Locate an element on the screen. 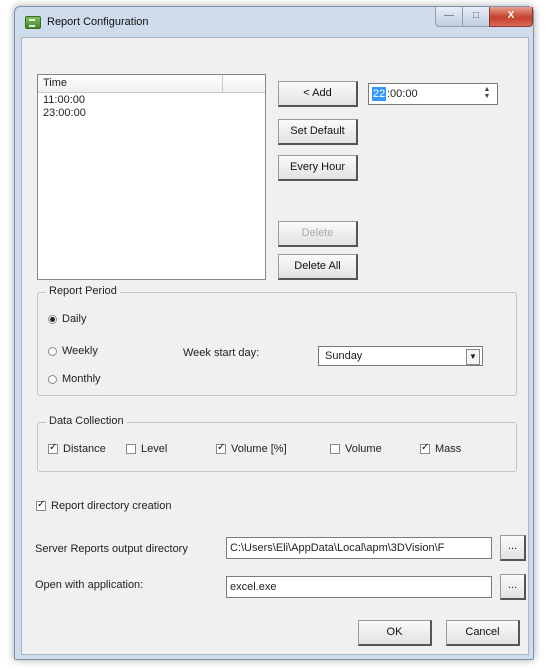 The width and height of the screenshot is (547, 670). checkbox-distance-box is located at coordinates (53, 449).